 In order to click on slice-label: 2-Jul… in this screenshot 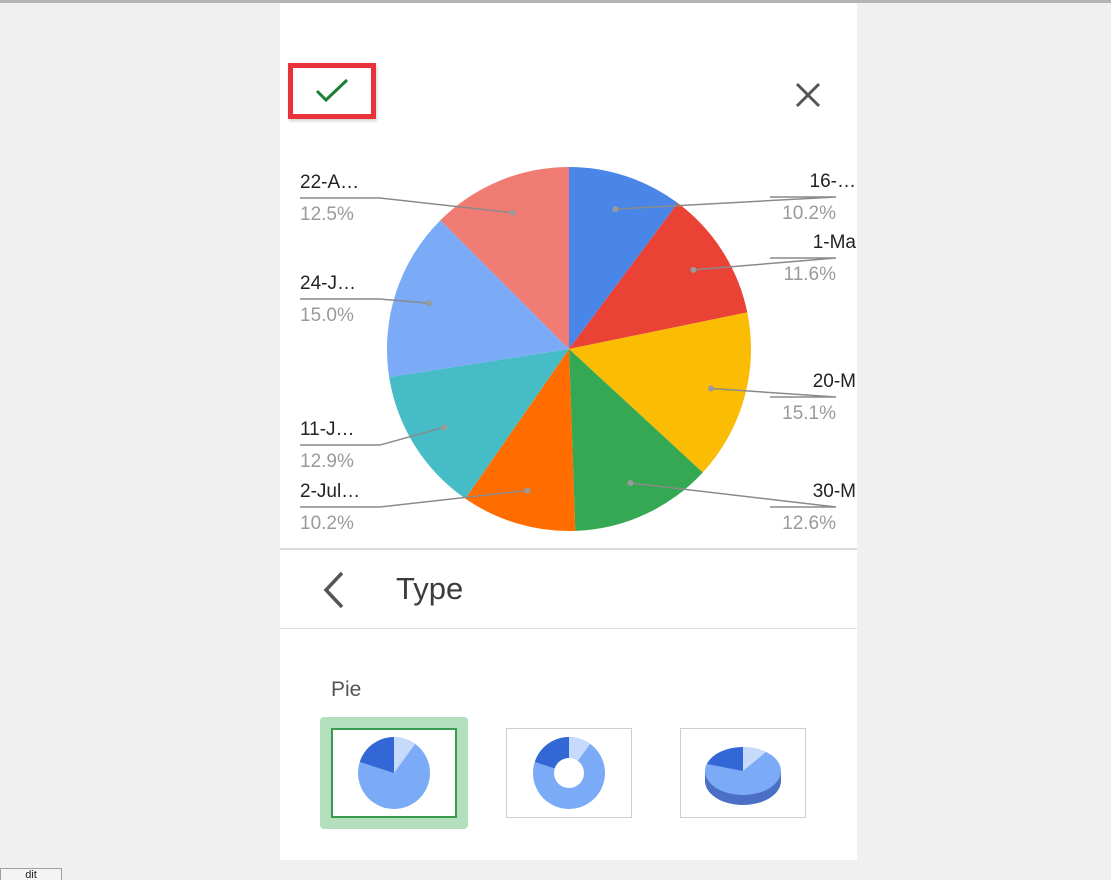, I will do `click(330, 491)`.